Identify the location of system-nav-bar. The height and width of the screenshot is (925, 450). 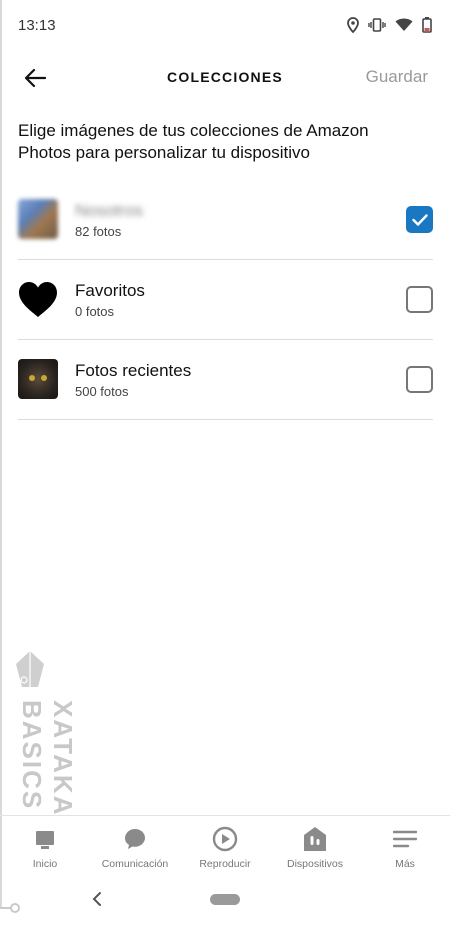
(225, 902).